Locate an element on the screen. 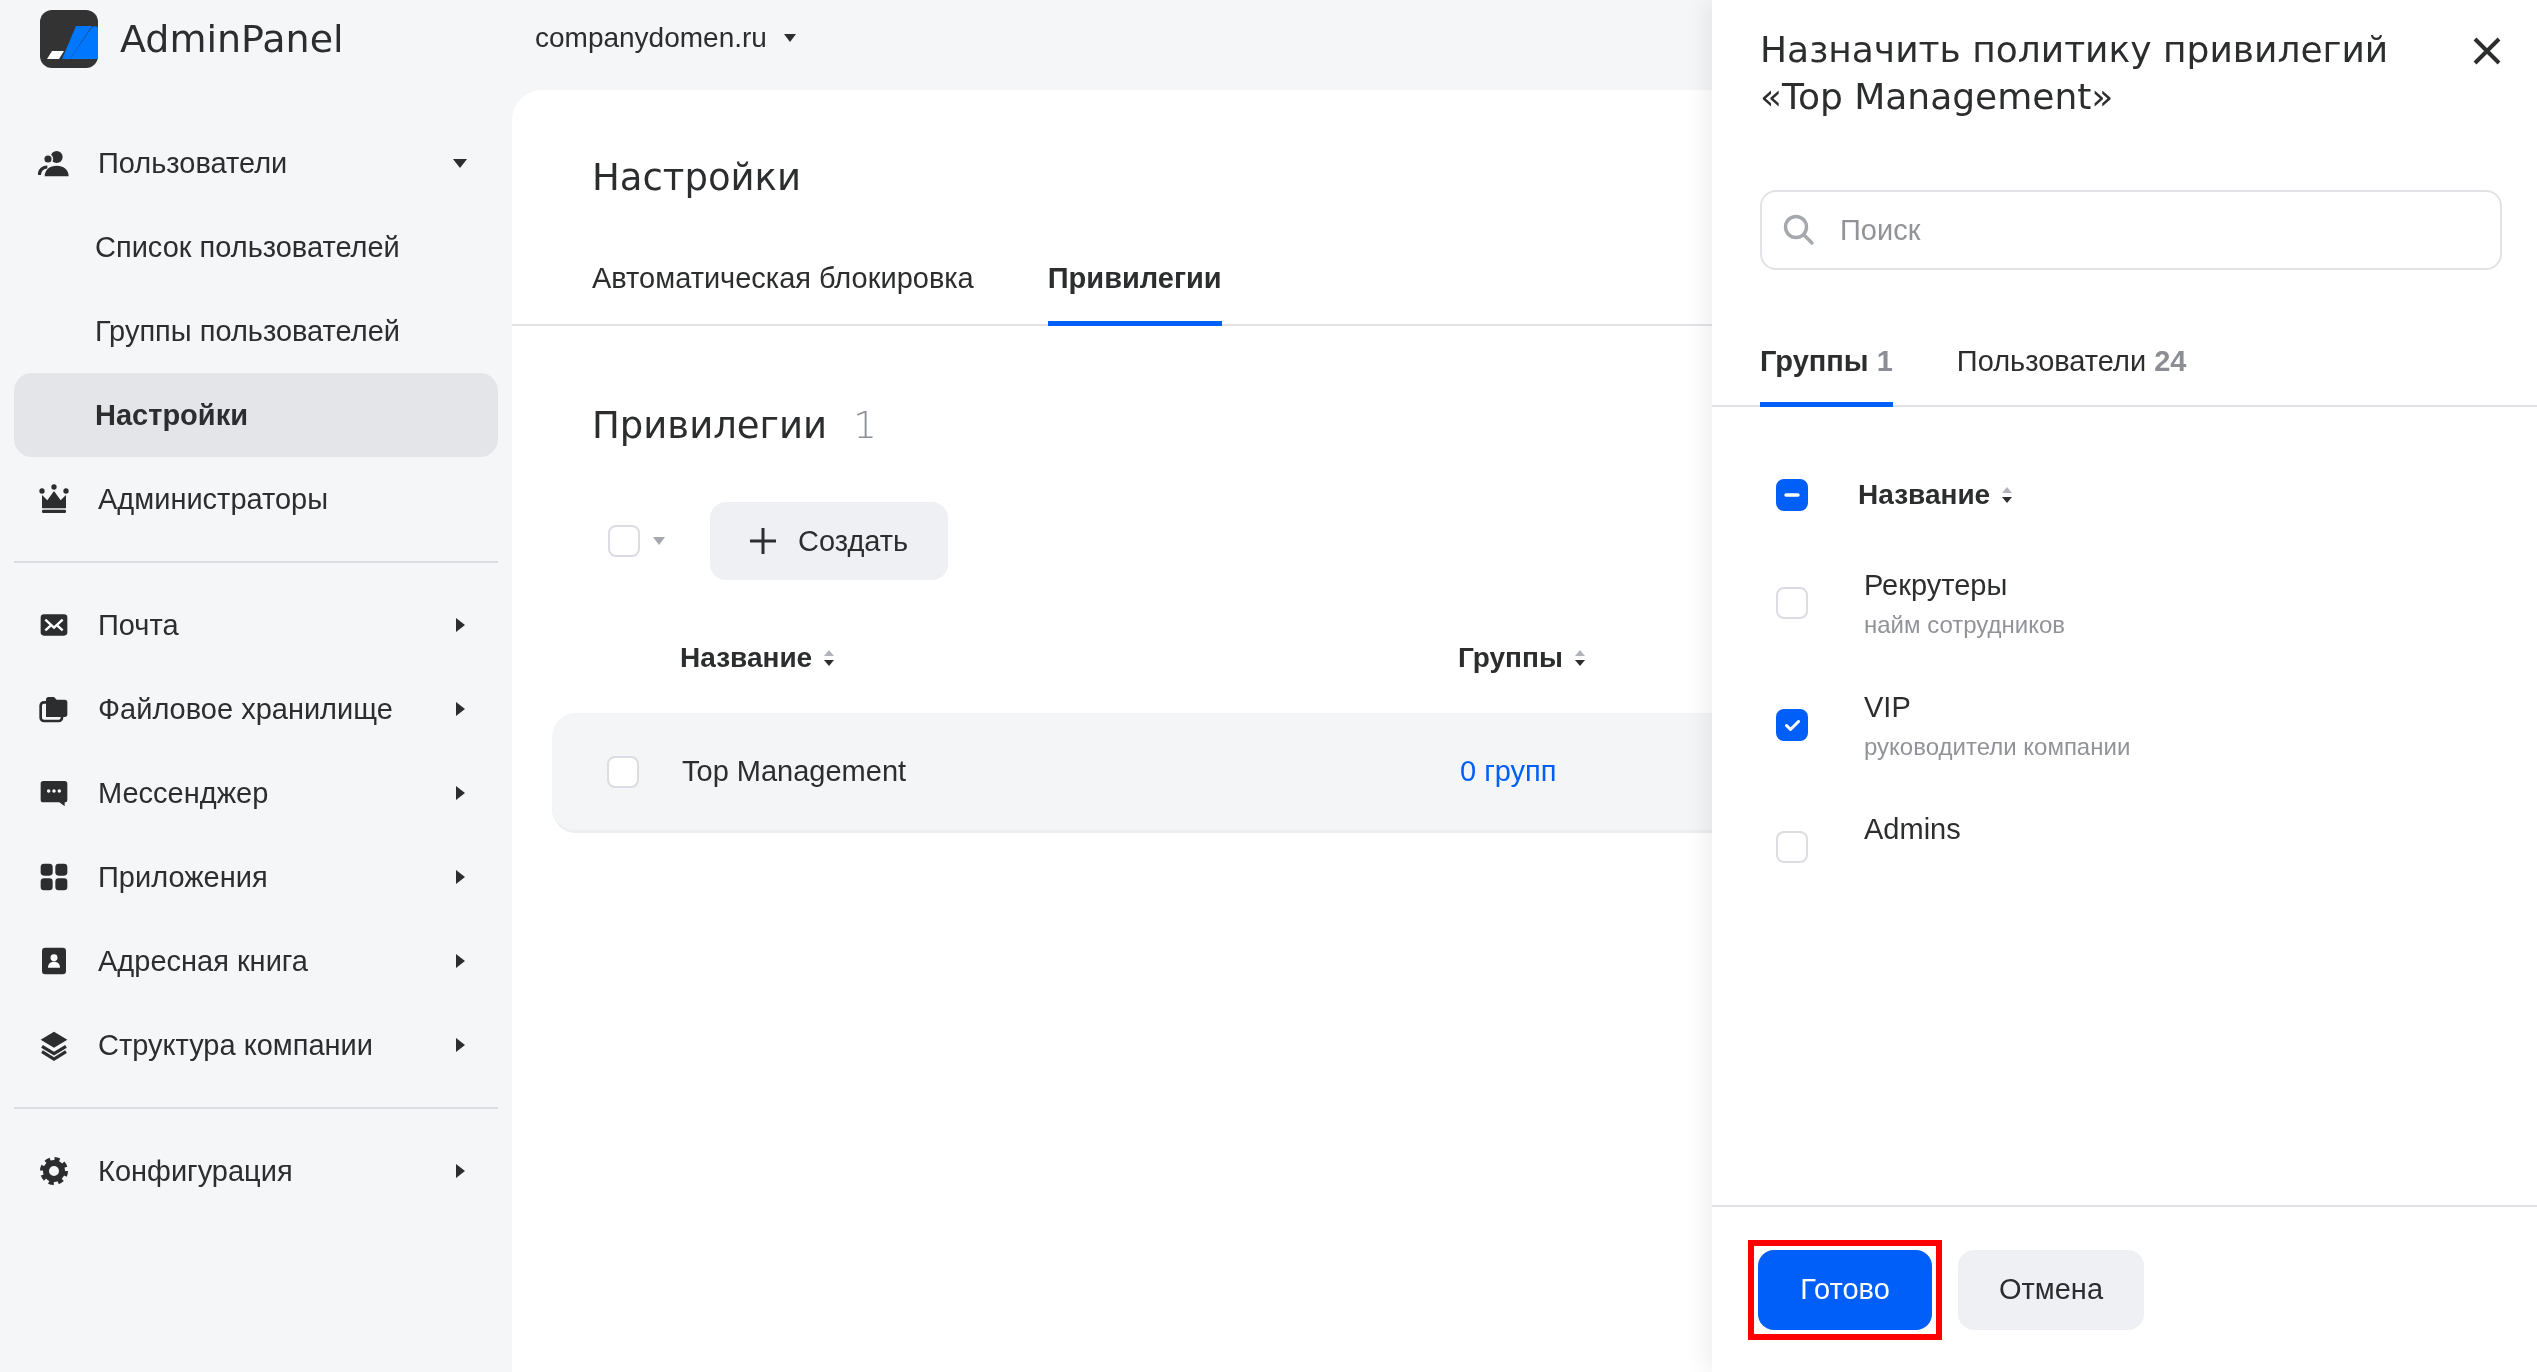 Image resolution: width=2537 pixels, height=1372 pixels. select-all-checkbox is located at coordinates (1792, 495).